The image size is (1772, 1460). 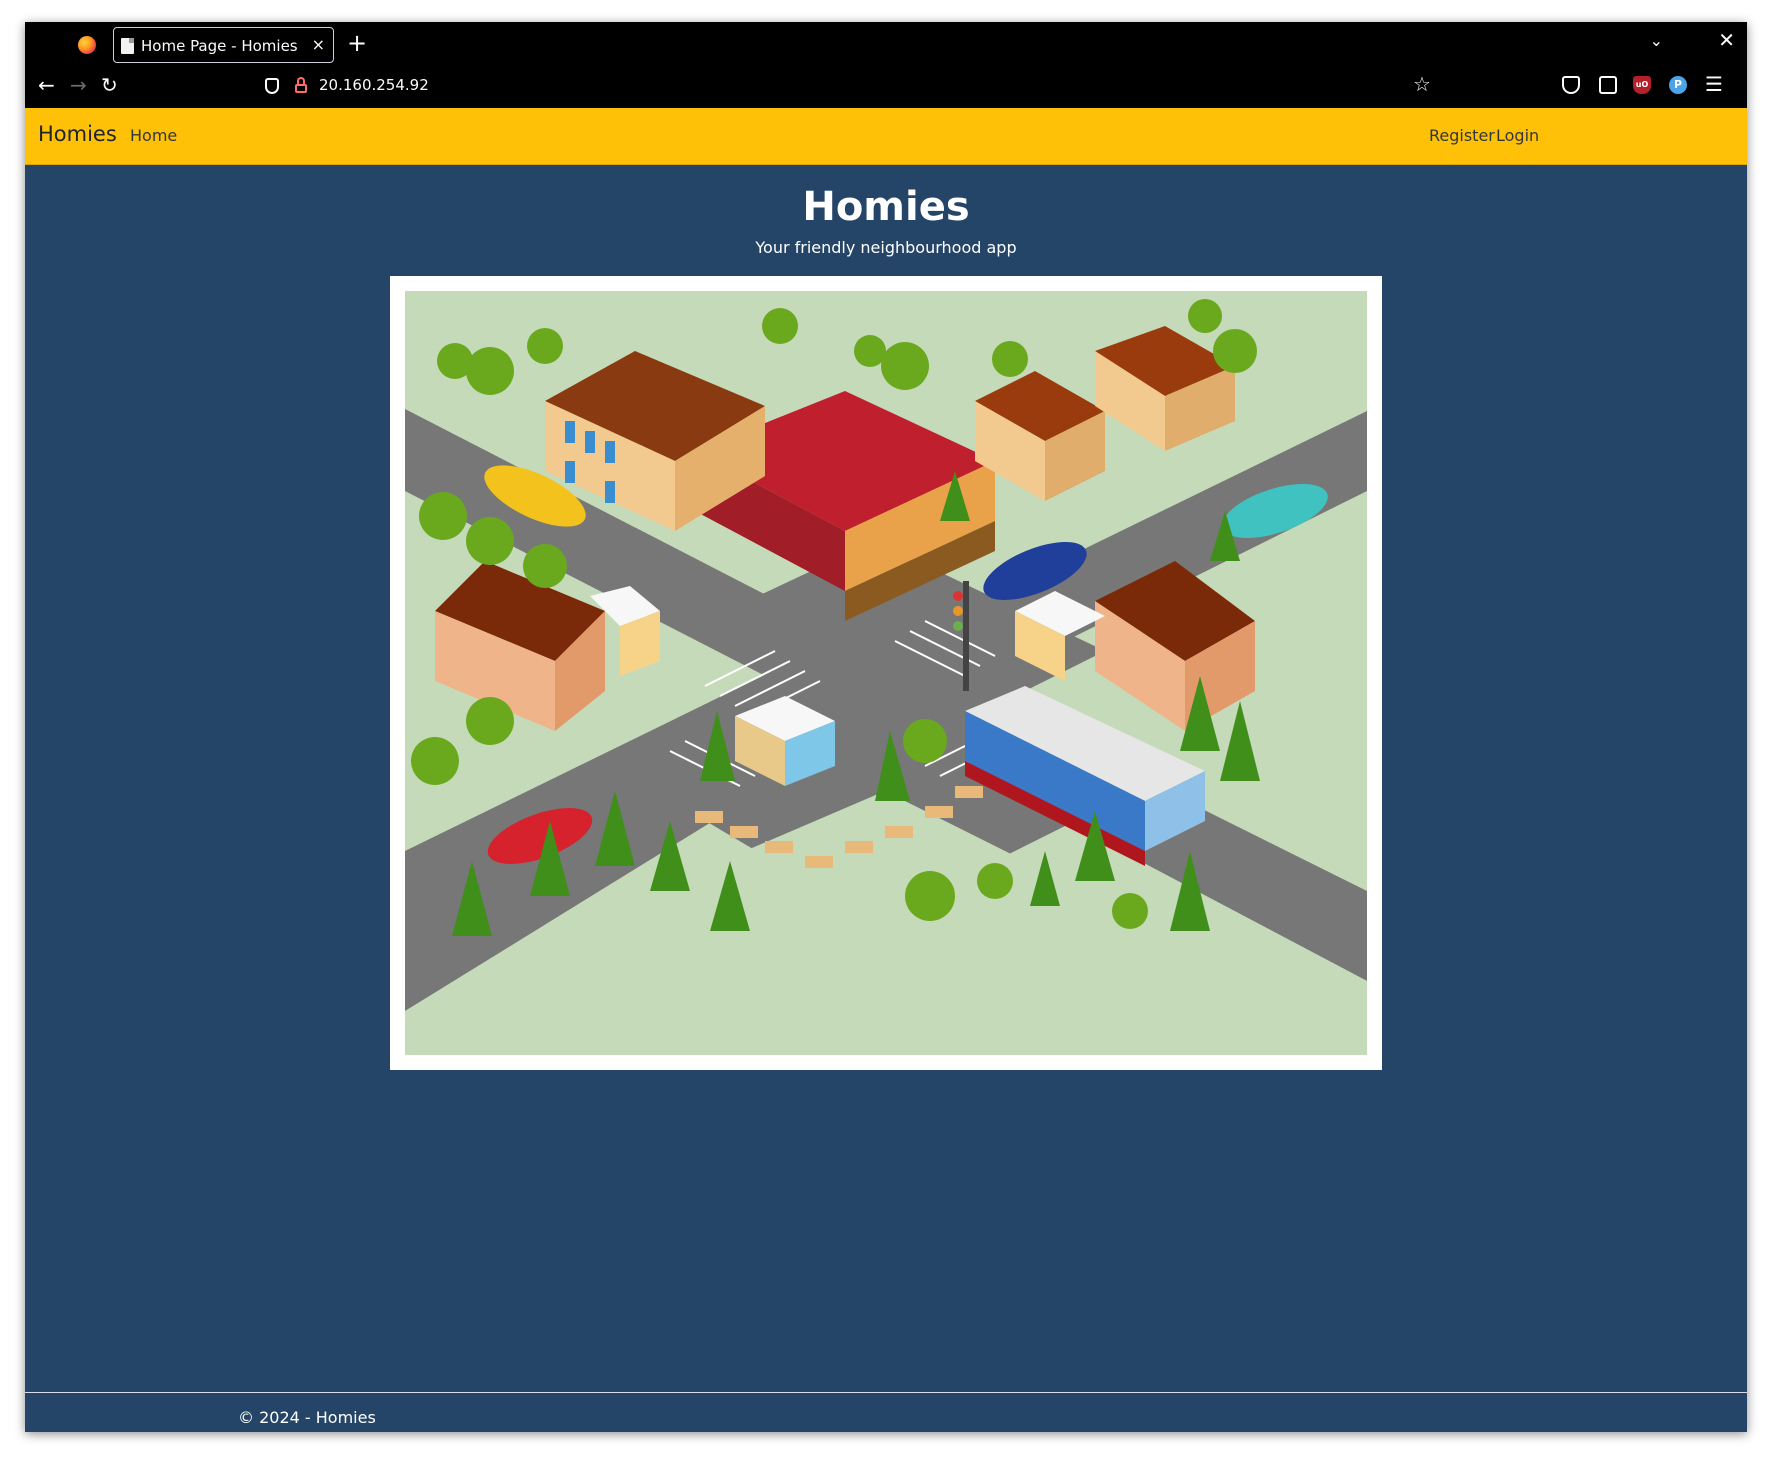 What do you see at coordinates (1422, 84) in the screenshot?
I see `bookmark-star-icon: ☆` at bounding box center [1422, 84].